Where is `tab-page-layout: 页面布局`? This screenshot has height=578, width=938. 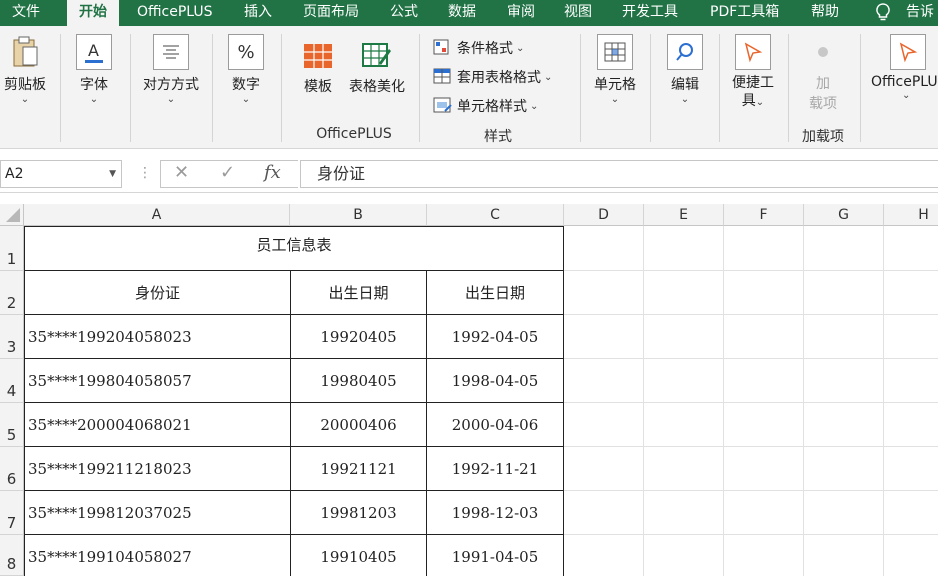 tab-page-layout: 页面布局 is located at coordinates (331, 13).